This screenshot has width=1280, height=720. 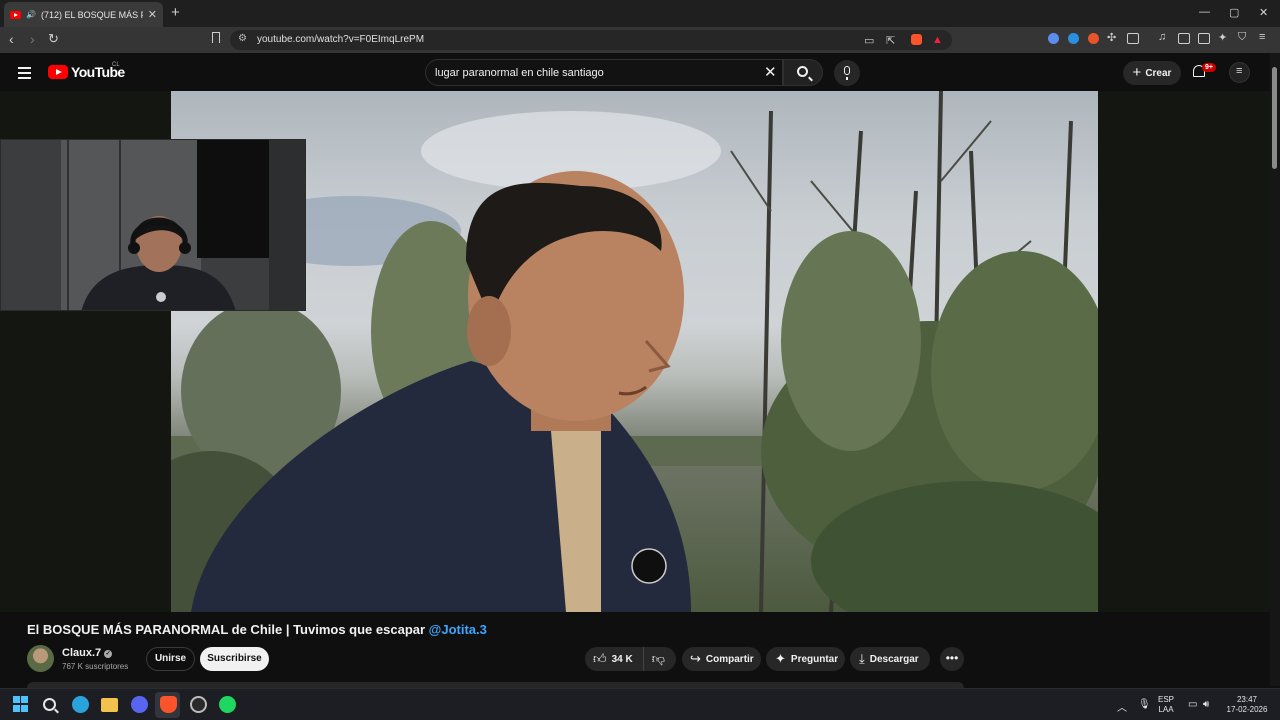 I want to click on close-window-button: ✕, so click(x=1263, y=12).